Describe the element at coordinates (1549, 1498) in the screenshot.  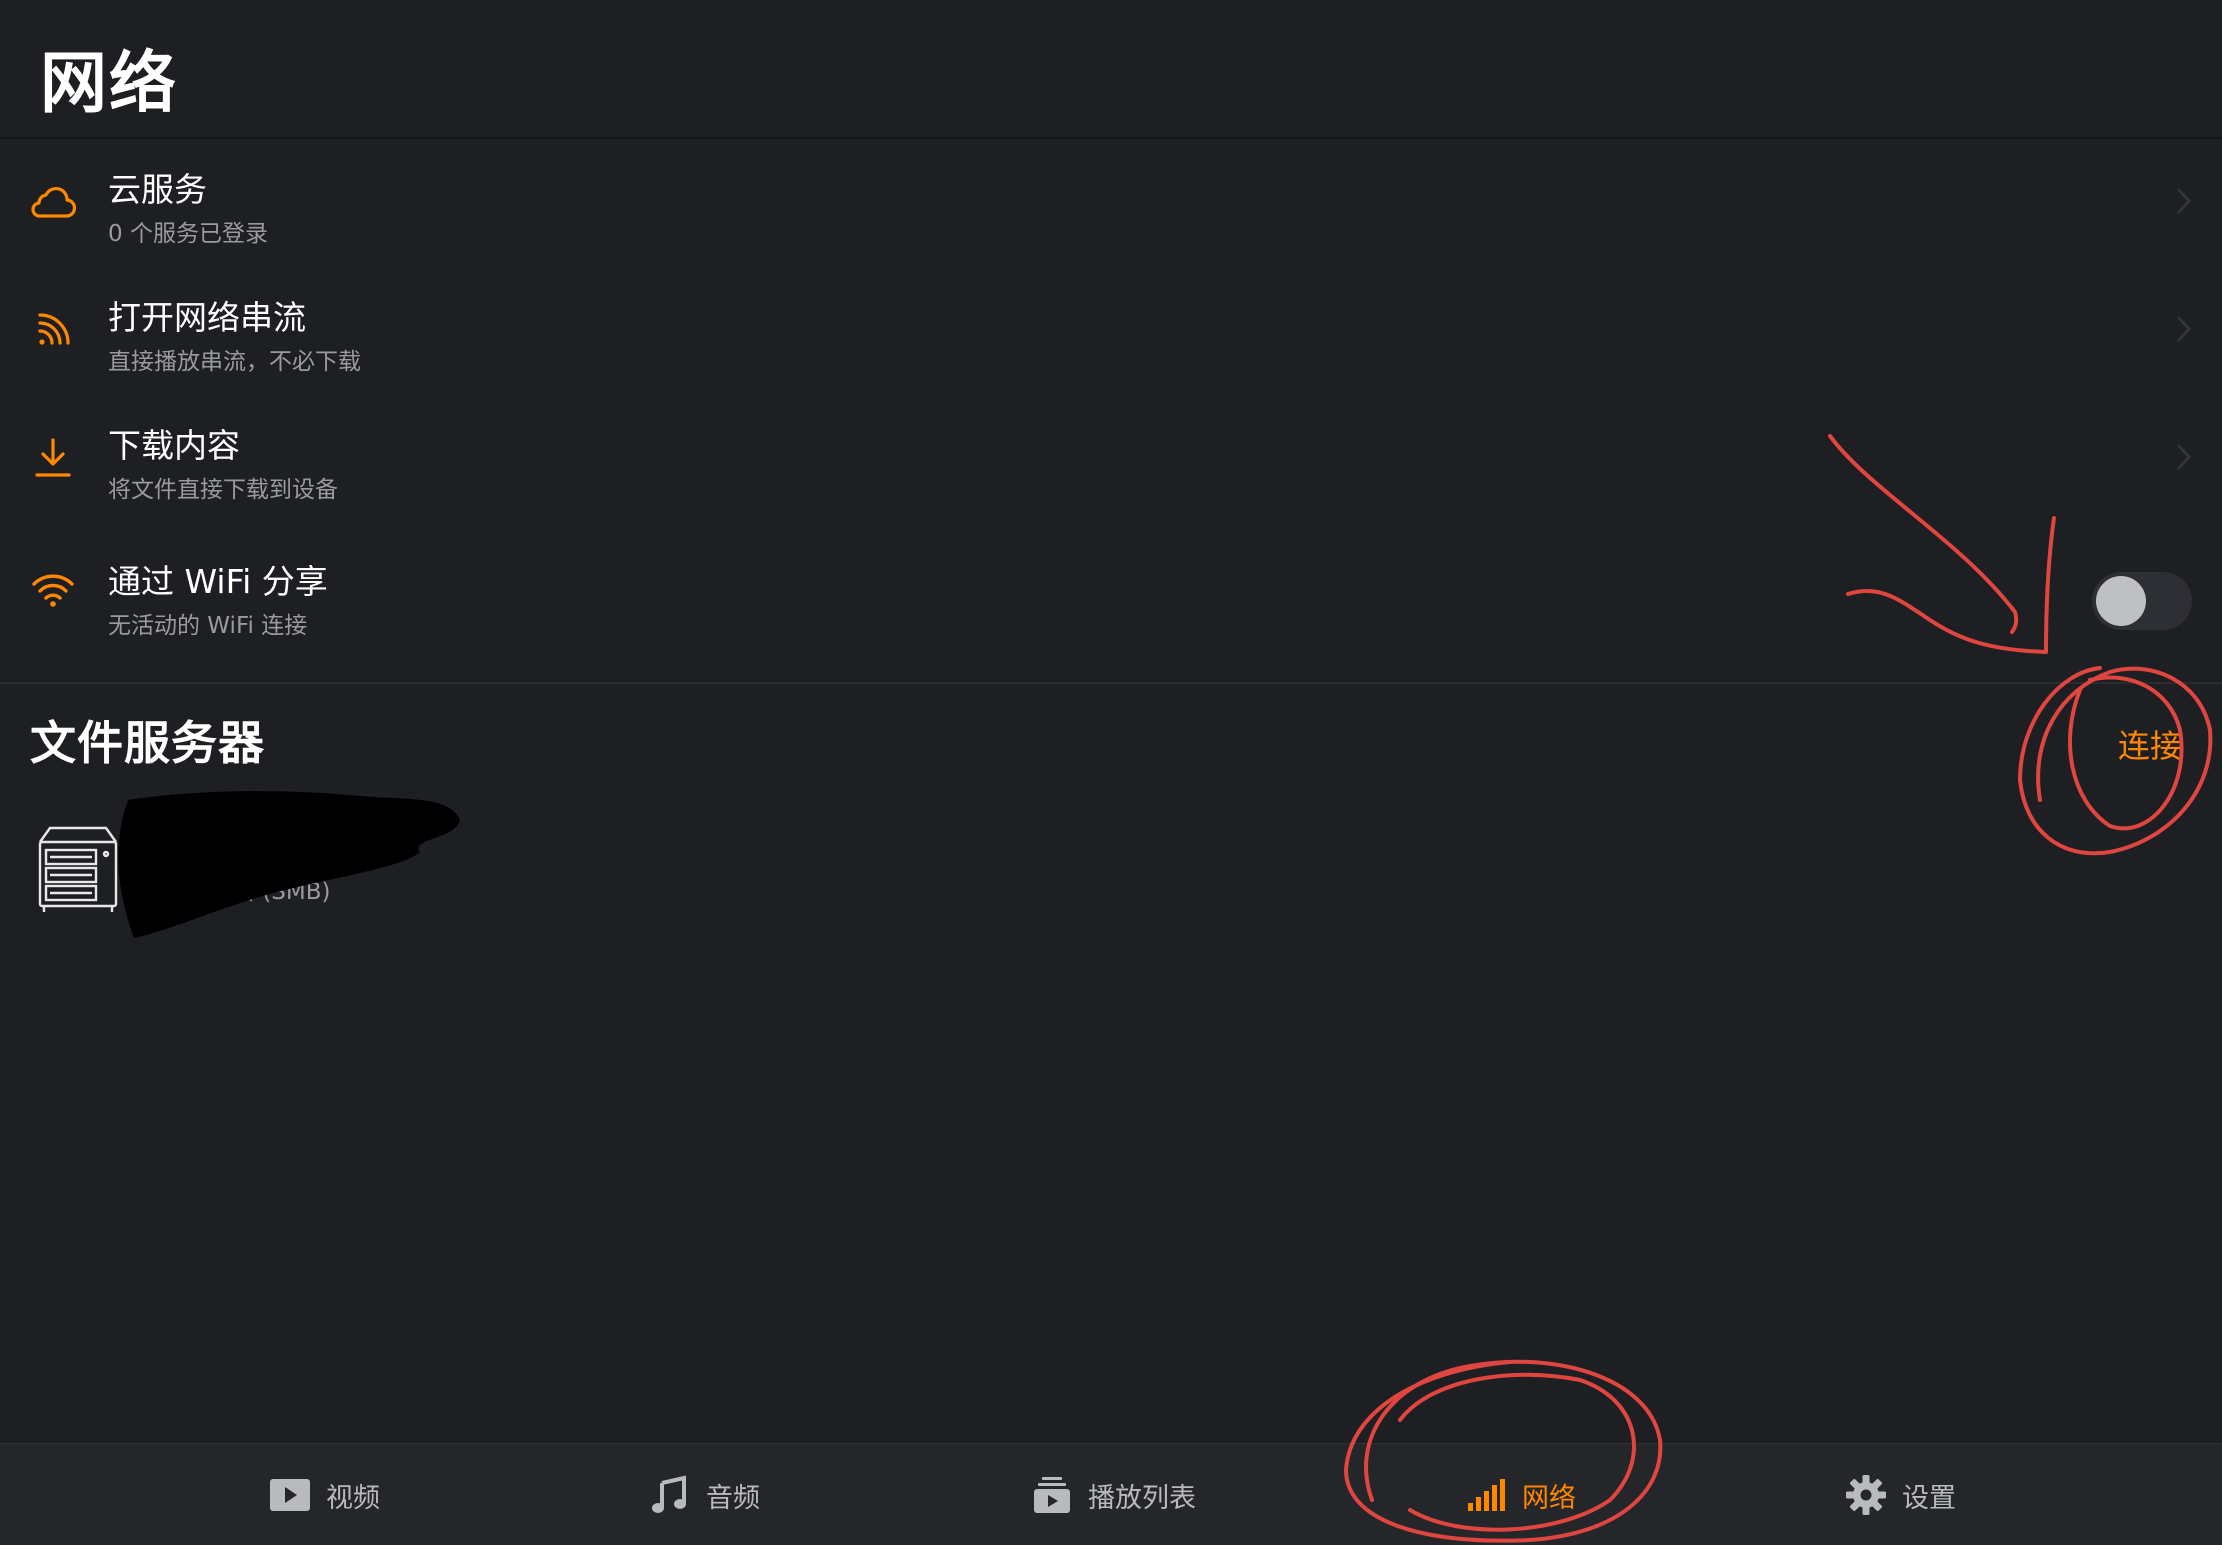
I see `tab-network-label: 网络` at that location.